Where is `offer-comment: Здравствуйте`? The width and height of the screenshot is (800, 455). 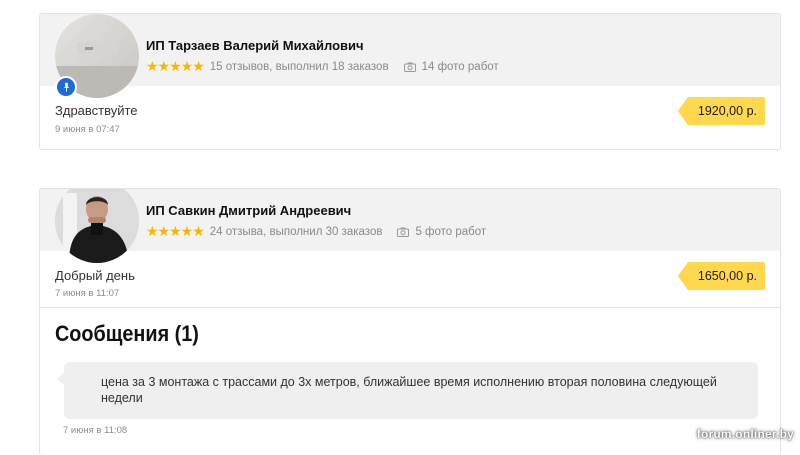 offer-comment: Здравствуйте is located at coordinates (96, 110).